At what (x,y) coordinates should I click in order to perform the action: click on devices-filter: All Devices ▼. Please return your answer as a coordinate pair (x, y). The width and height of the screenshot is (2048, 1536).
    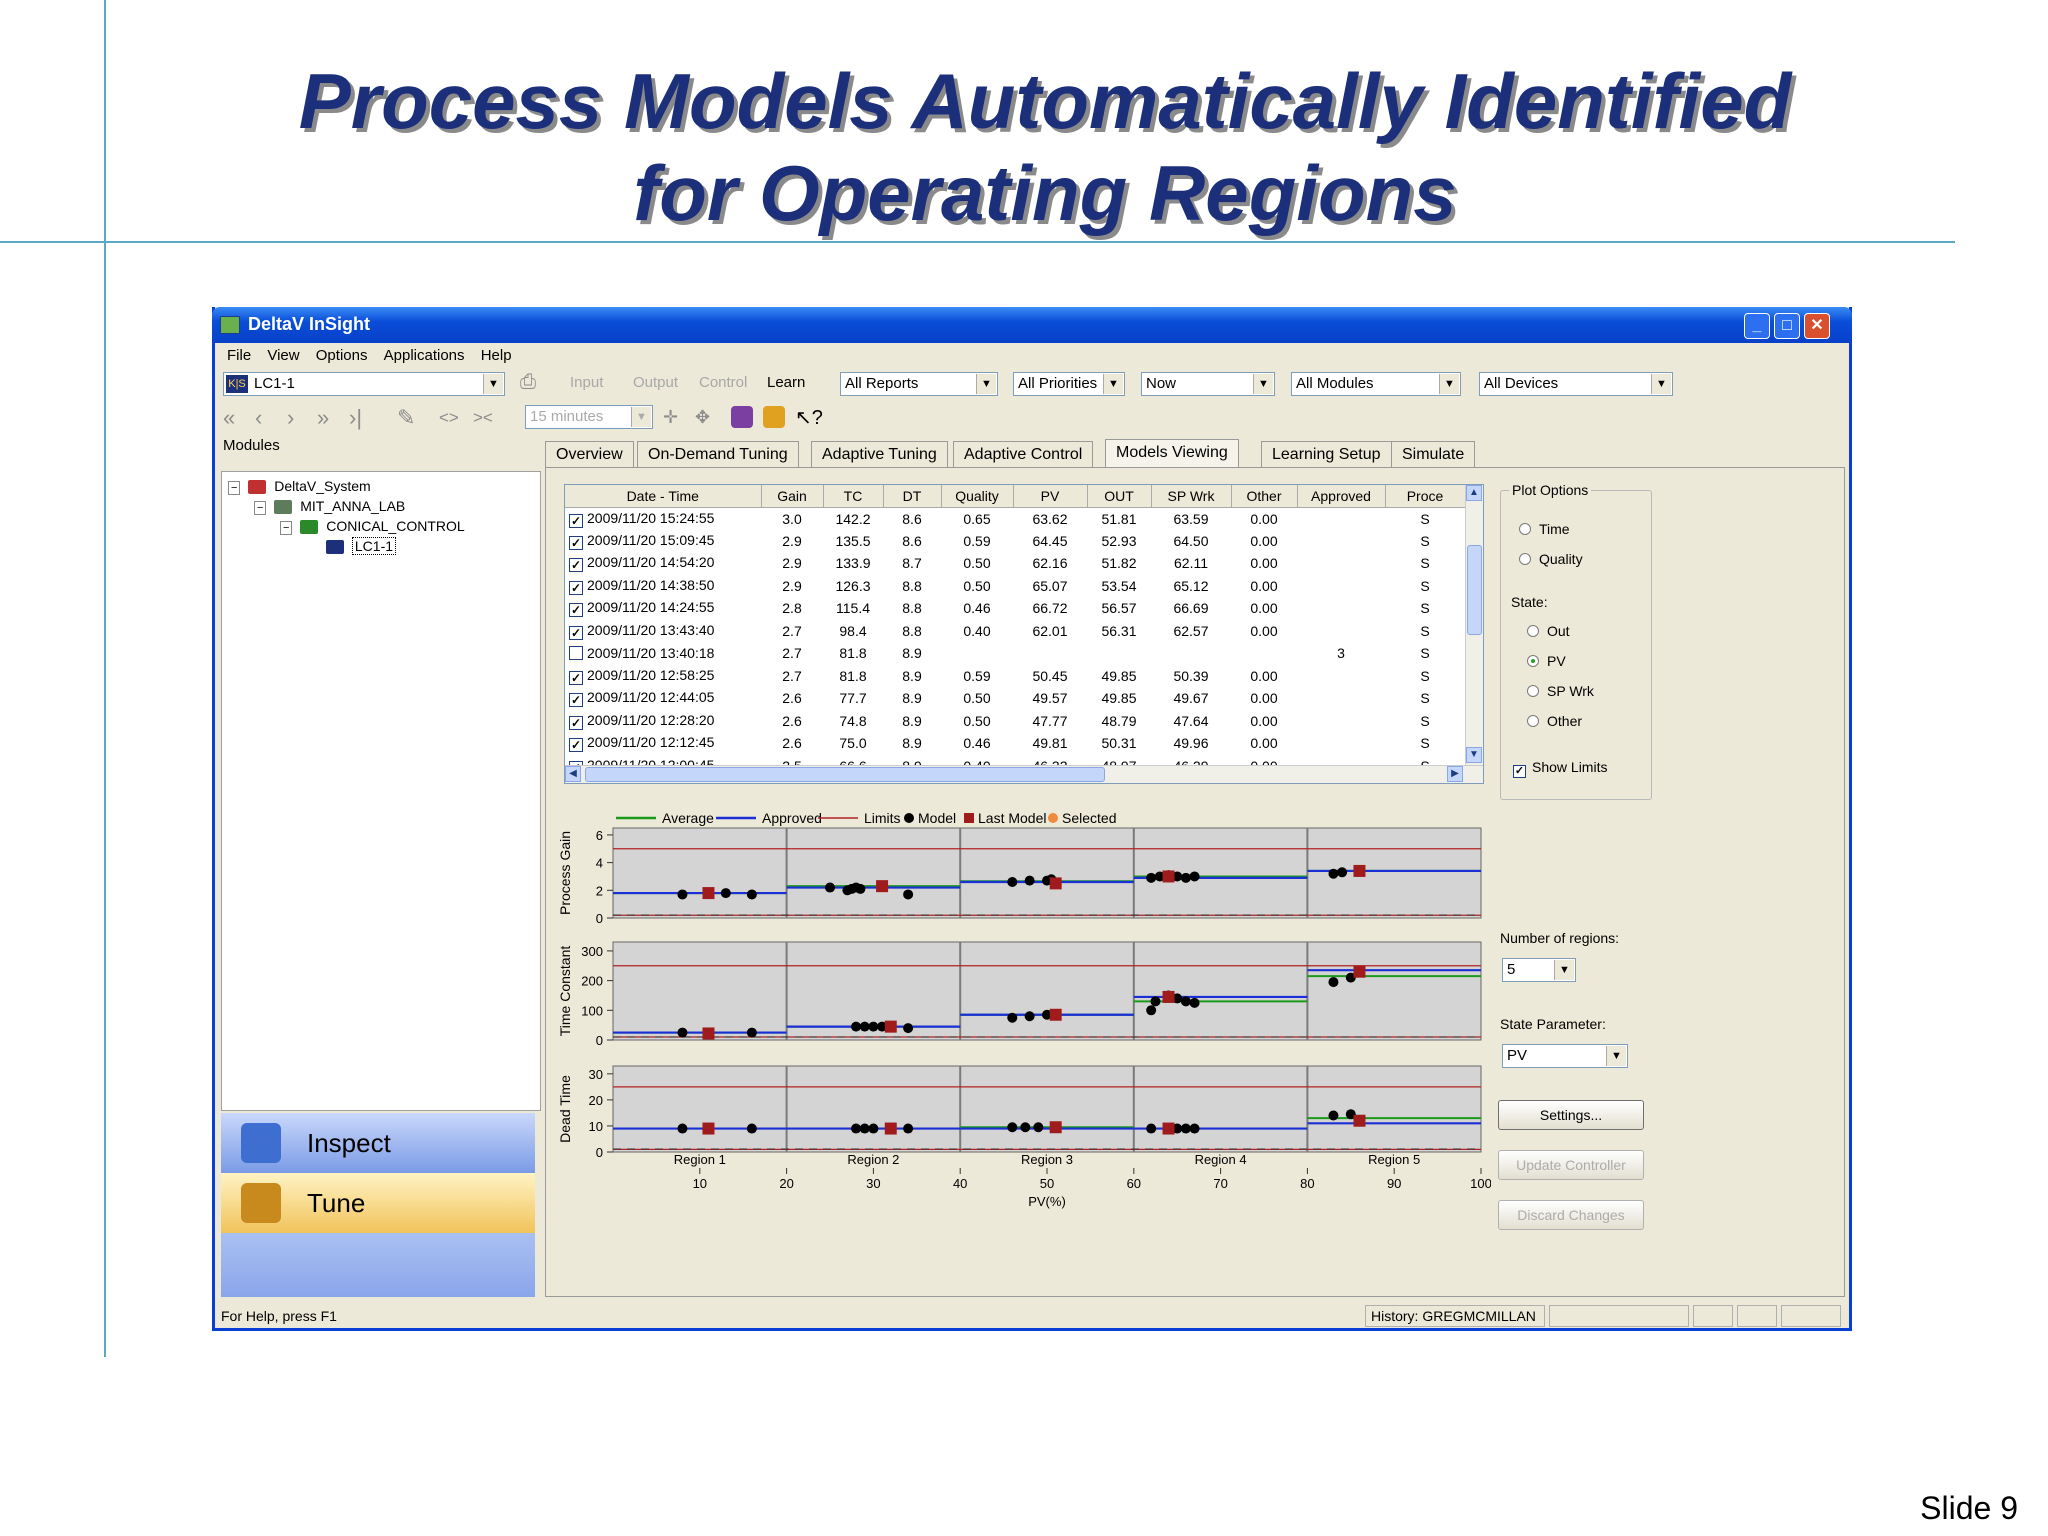
    Looking at the image, I should click on (1576, 384).